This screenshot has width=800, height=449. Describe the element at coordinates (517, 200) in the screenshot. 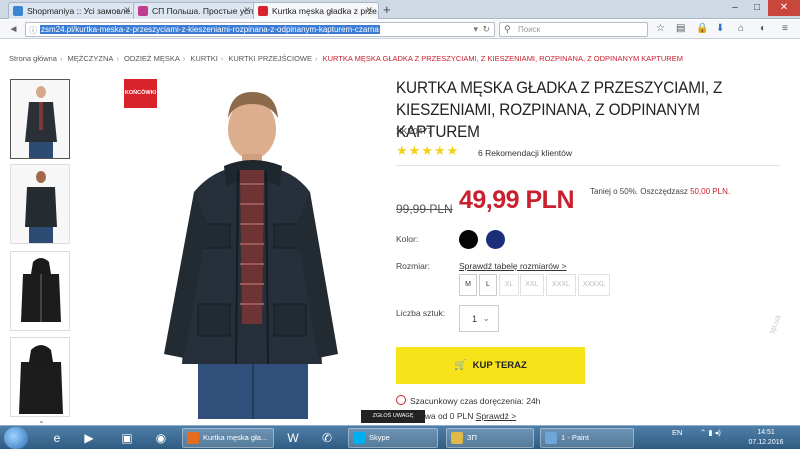

I see `current-price: 49,99 PLN` at that location.